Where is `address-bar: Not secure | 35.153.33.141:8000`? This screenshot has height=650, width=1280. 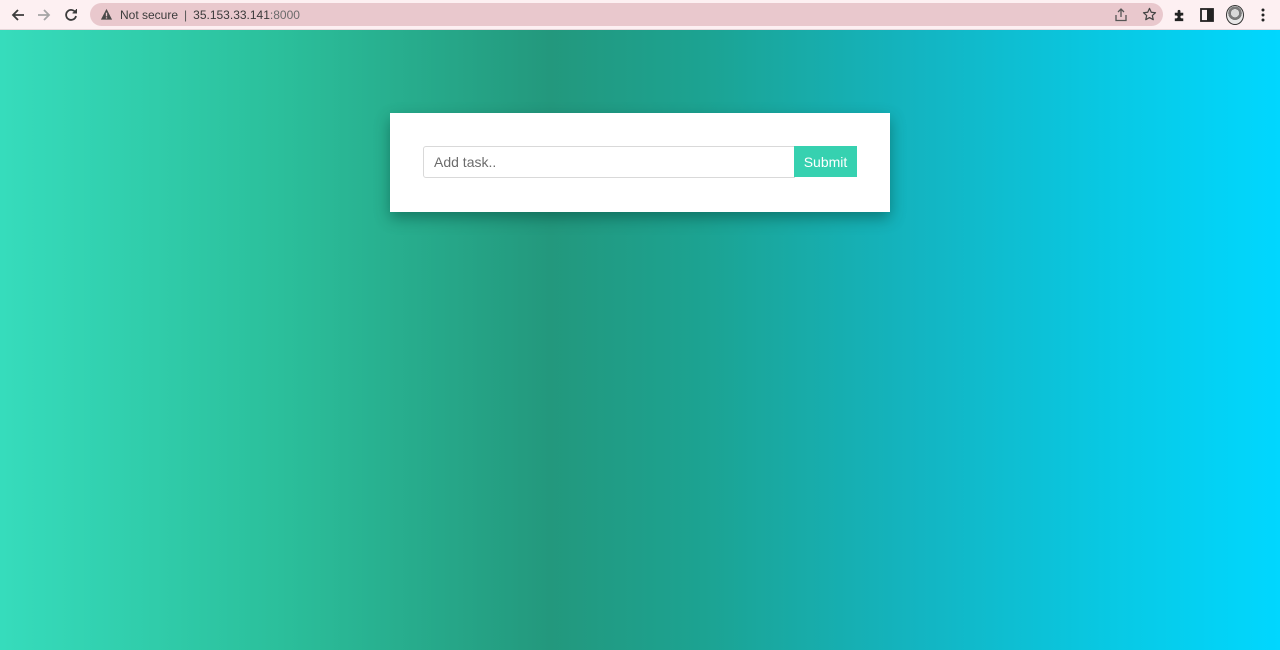
address-bar: Not secure | 35.153.33.141:8000 is located at coordinates (626, 14).